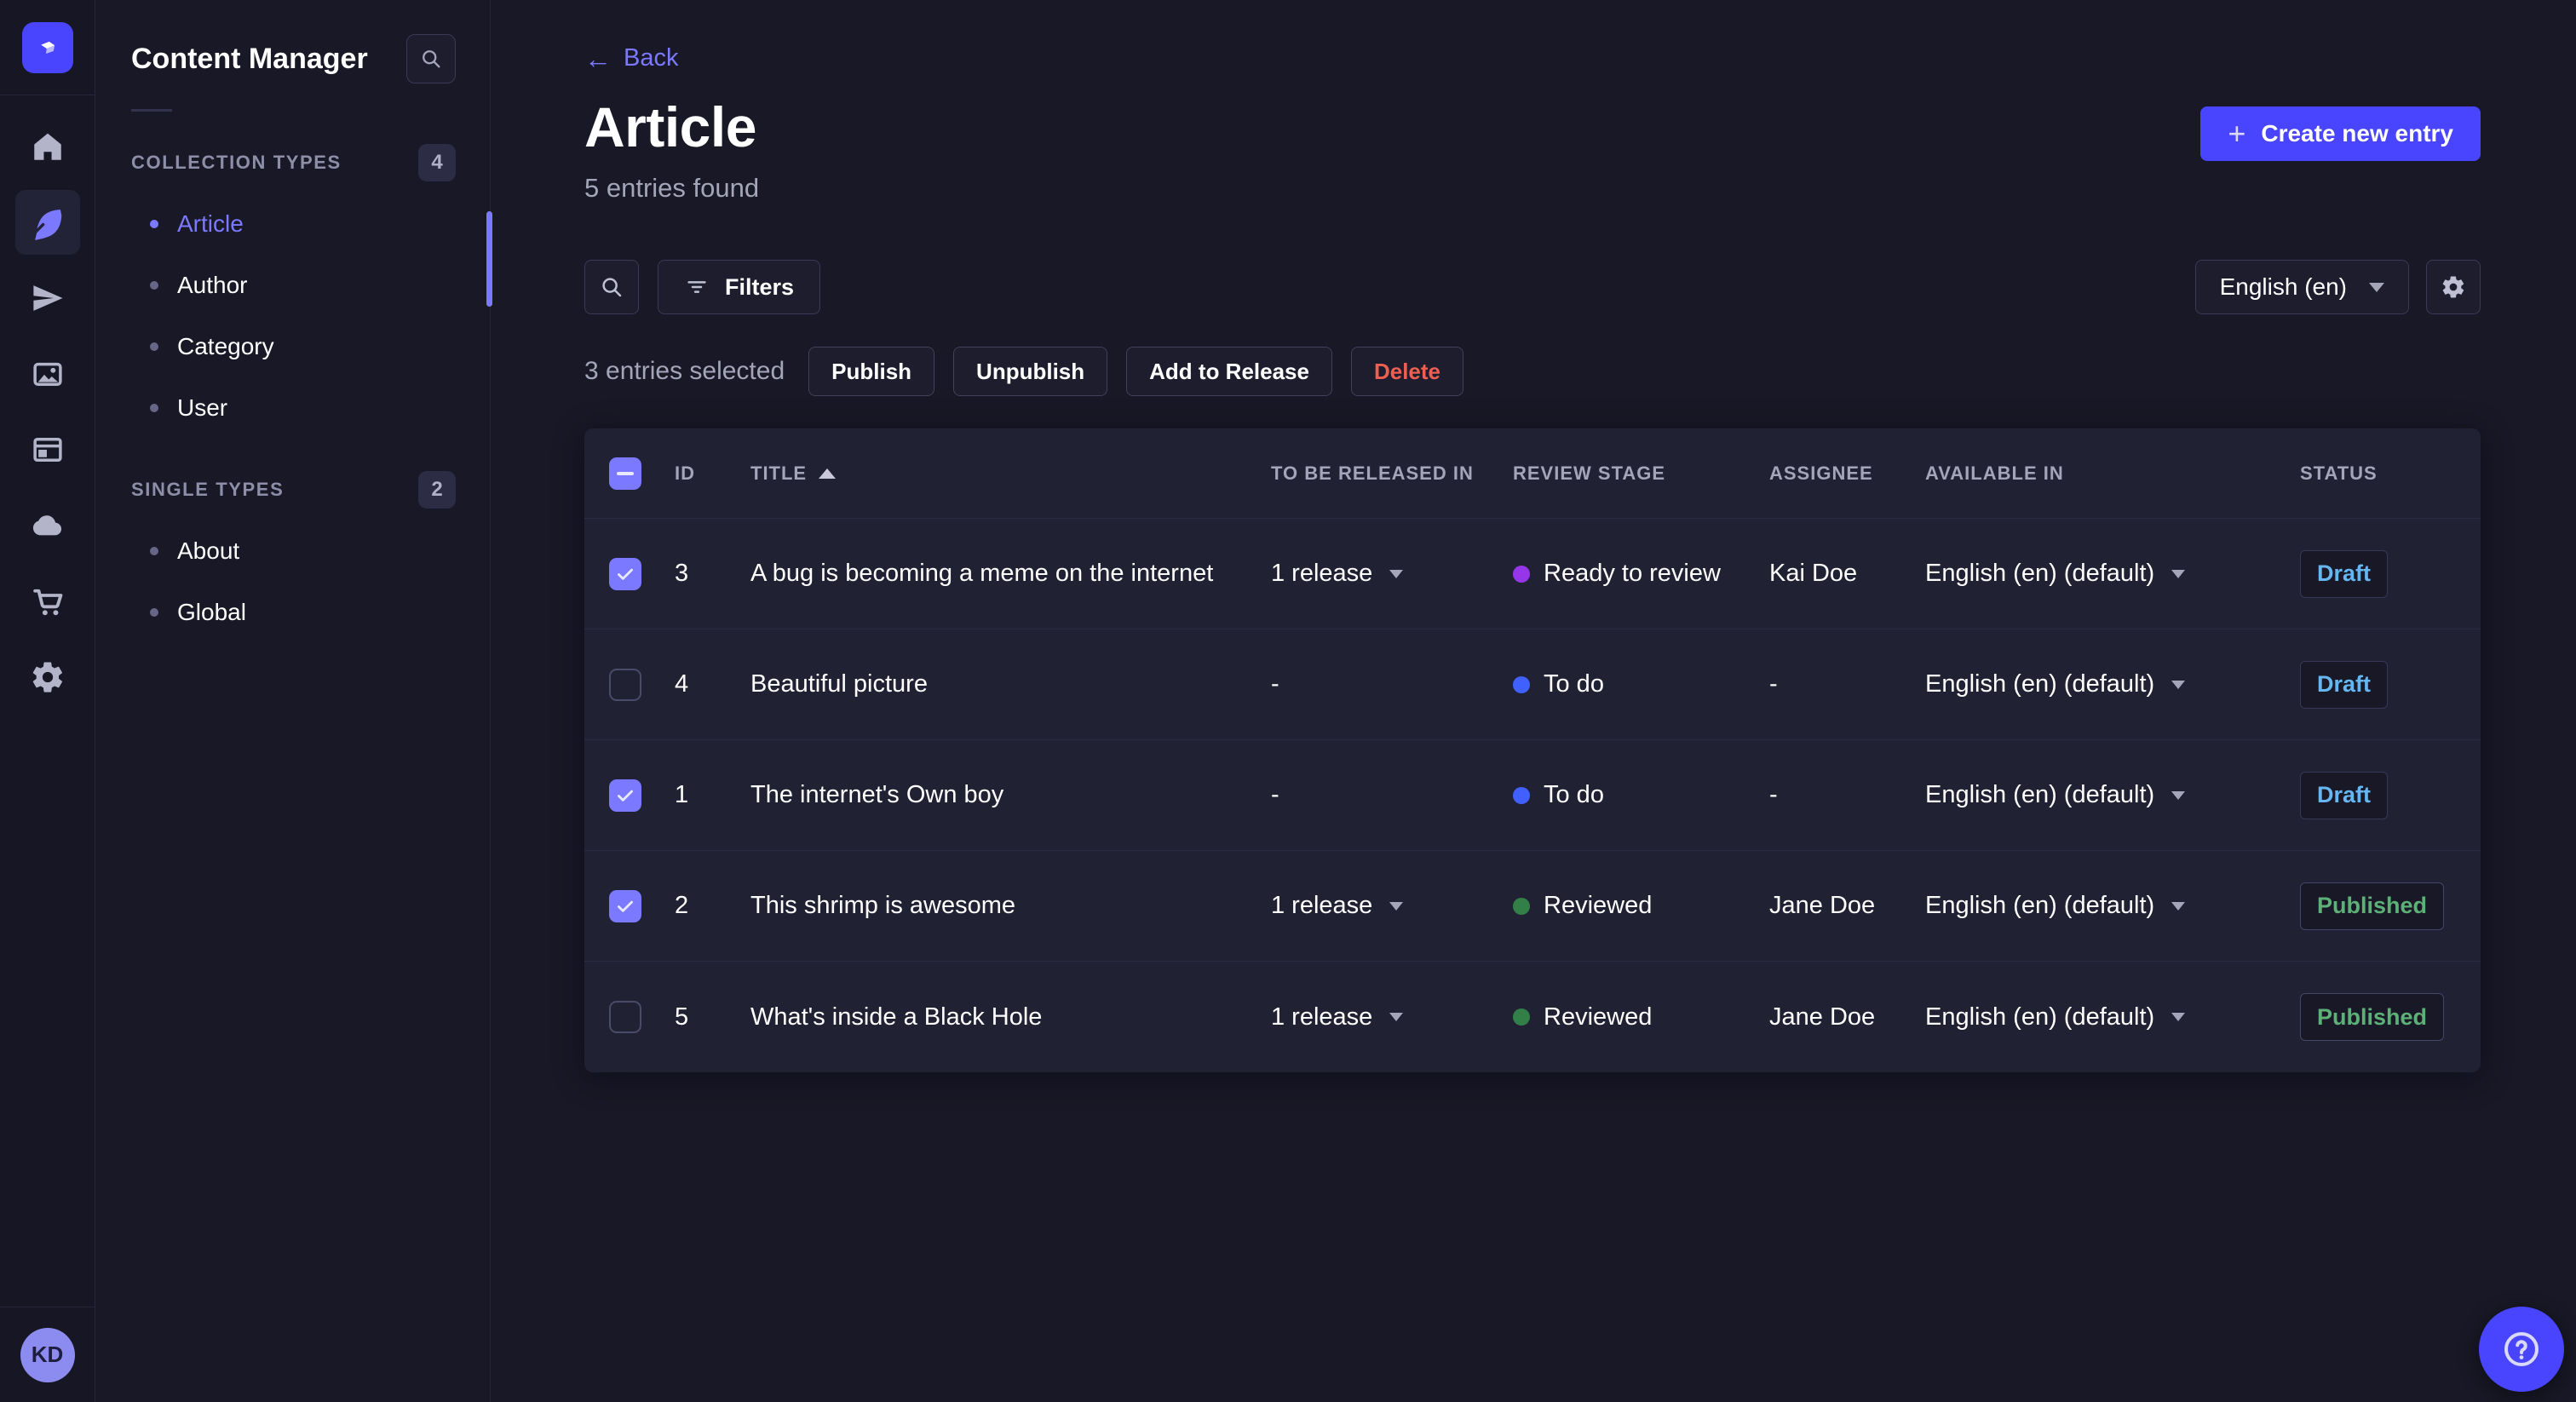 The width and height of the screenshot is (2576, 1402). What do you see at coordinates (292, 346) in the screenshot?
I see `sidebar-item-category: Category` at bounding box center [292, 346].